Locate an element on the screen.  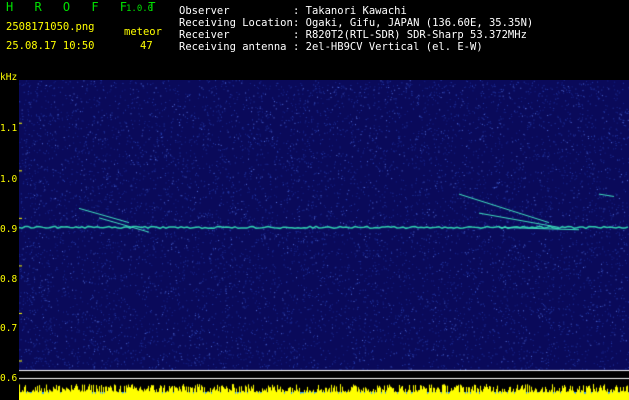
observer-value: : Takanori Kawachi is located at coordinates (350, 11).